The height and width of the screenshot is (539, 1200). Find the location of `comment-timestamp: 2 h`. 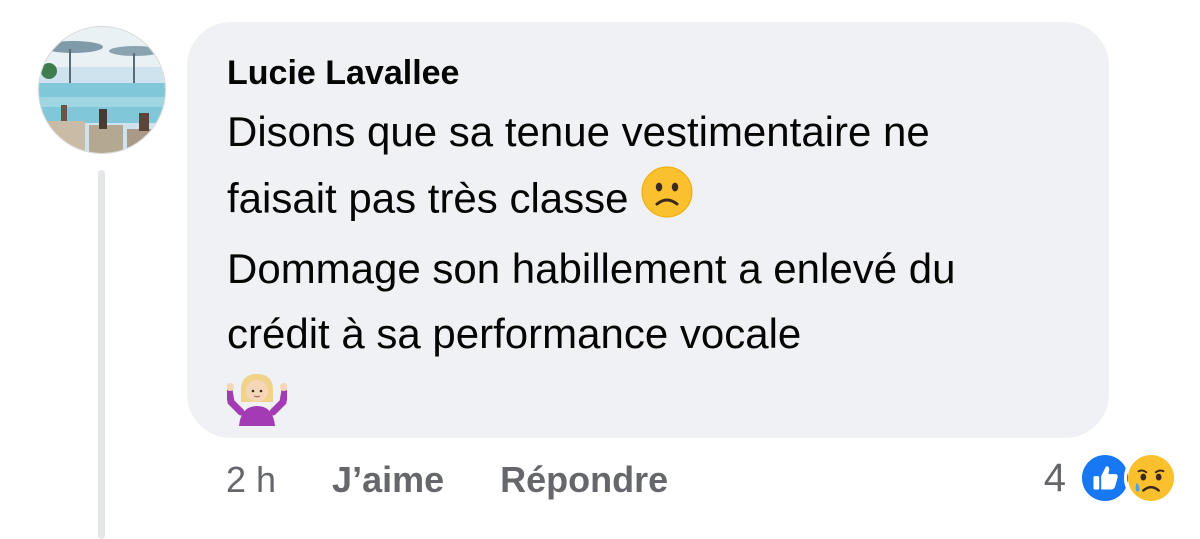

comment-timestamp: 2 h is located at coordinates (251, 480).